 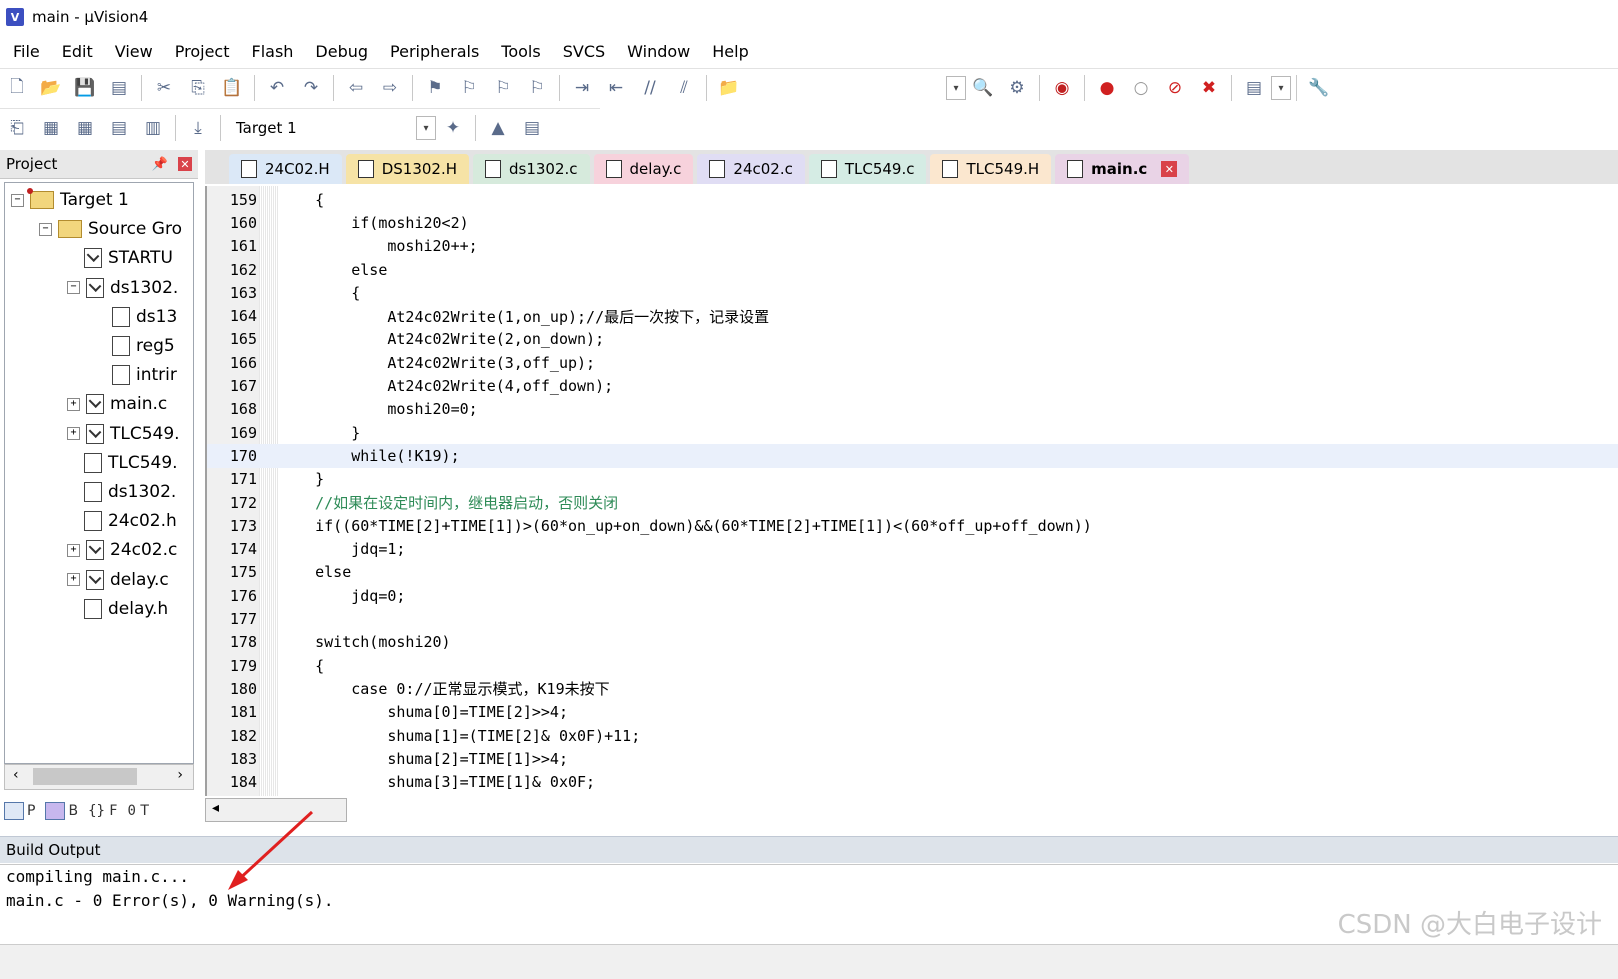 What do you see at coordinates (912, 362) in the screenshot?
I see `code-line: 166 At24c02Write(3,off_up);` at bounding box center [912, 362].